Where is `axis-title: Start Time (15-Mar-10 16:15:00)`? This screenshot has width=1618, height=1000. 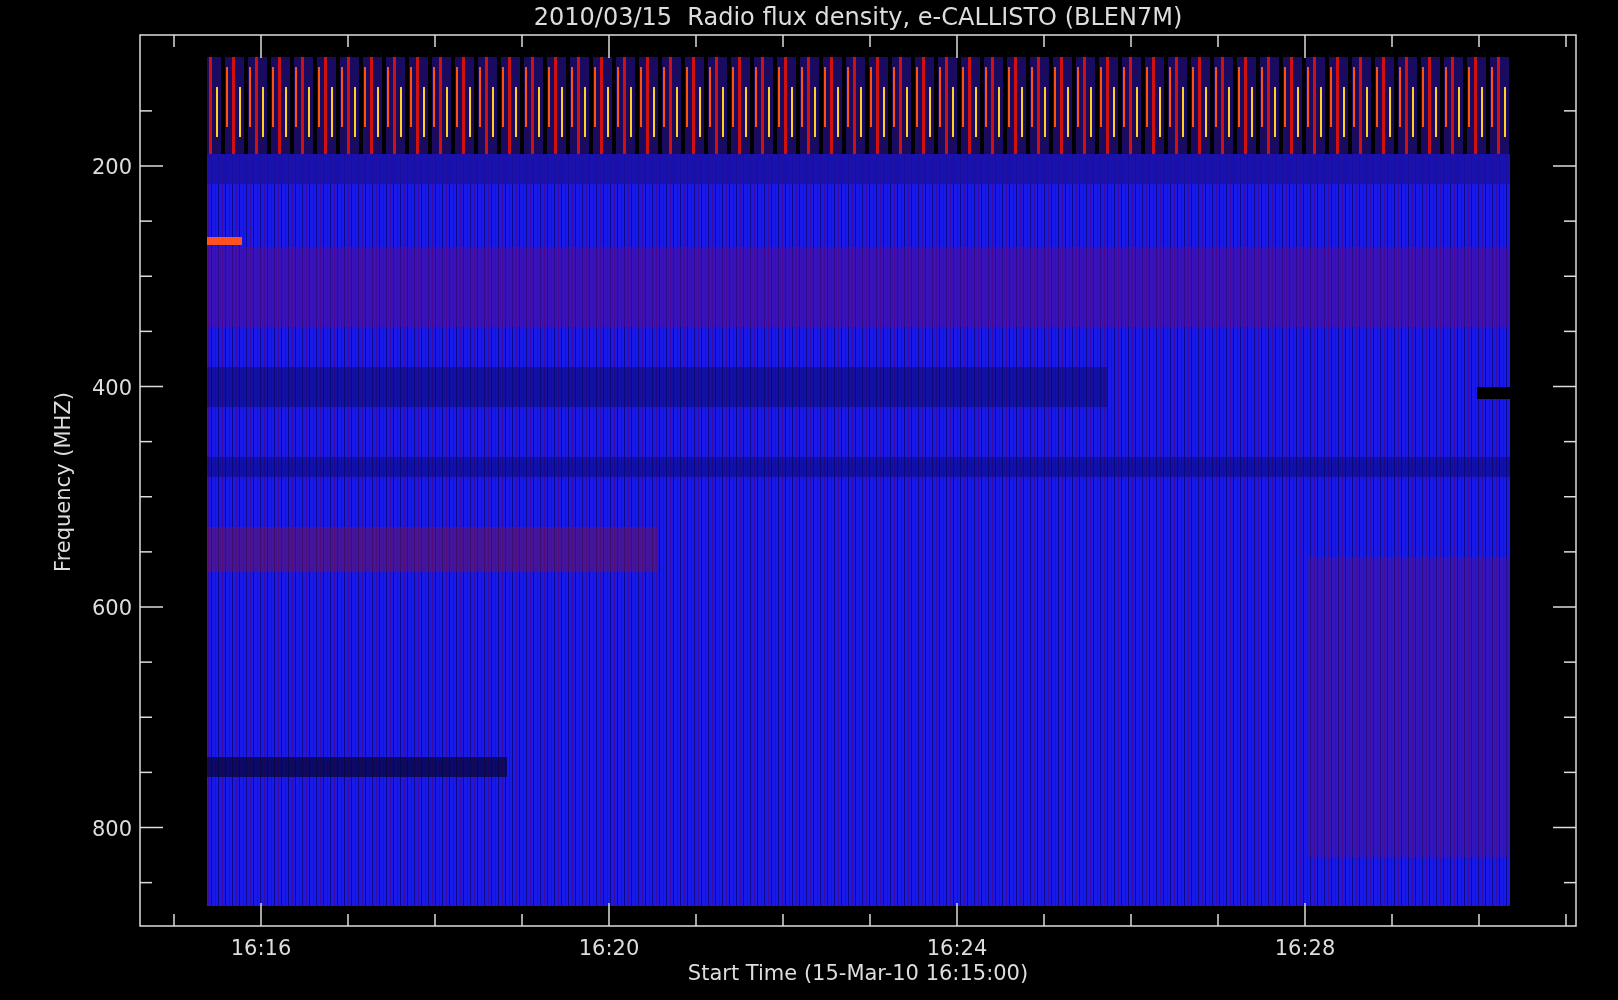
axis-title: Start Time (15-Mar-10 16:15:00) is located at coordinates (858, 973).